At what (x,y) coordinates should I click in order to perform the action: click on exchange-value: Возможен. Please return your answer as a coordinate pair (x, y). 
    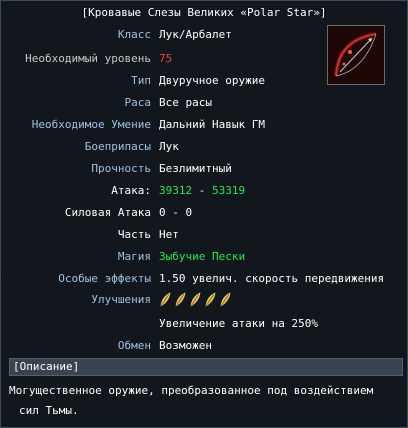
    Looking at the image, I should click on (185, 345).